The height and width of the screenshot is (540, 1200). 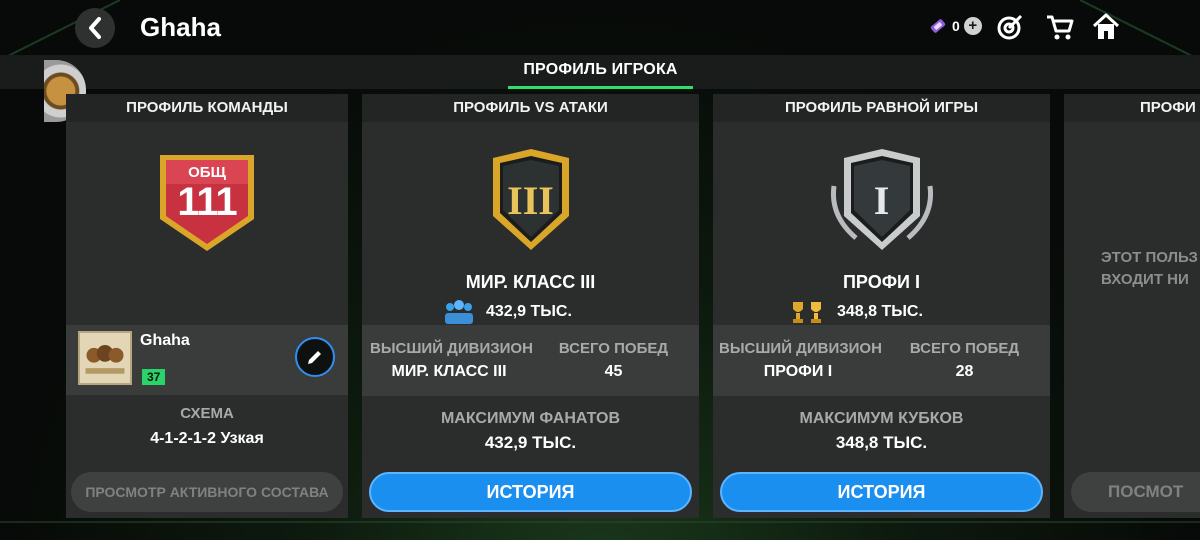 I want to click on rank-points: 432,9 ТЫС., so click(x=529, y=311).